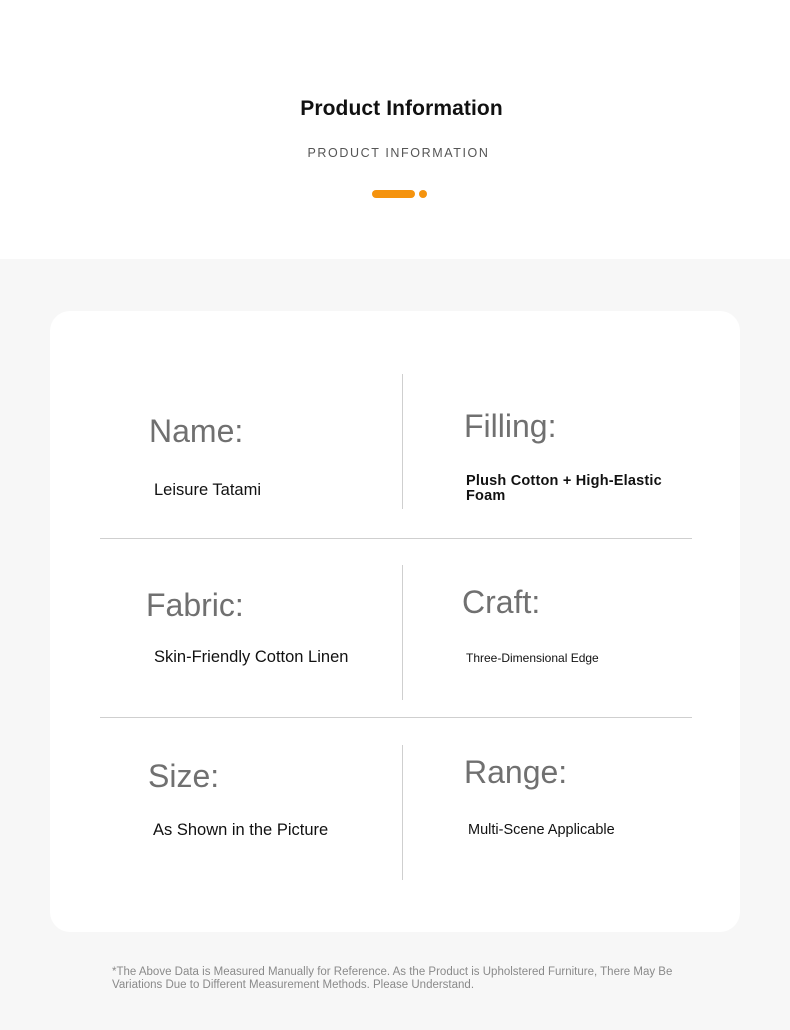 The image size is (790, 1030). Describe the element at coordinates (196, 431) in the screenshot. I see `name-label: Name:` at that location.